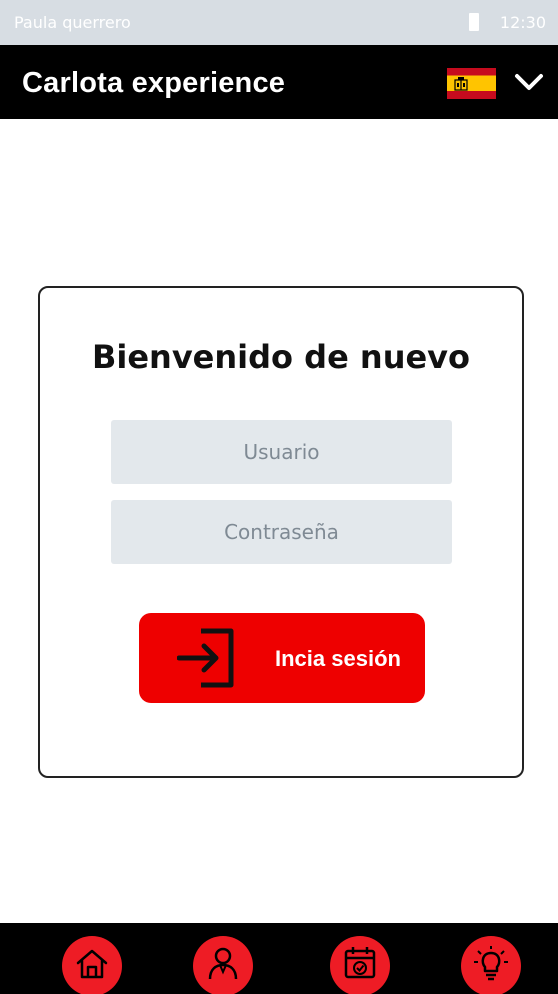  Describe the element at coordinates (529, 84) in the screenshot. I see `chevron-down-icon` at that location.